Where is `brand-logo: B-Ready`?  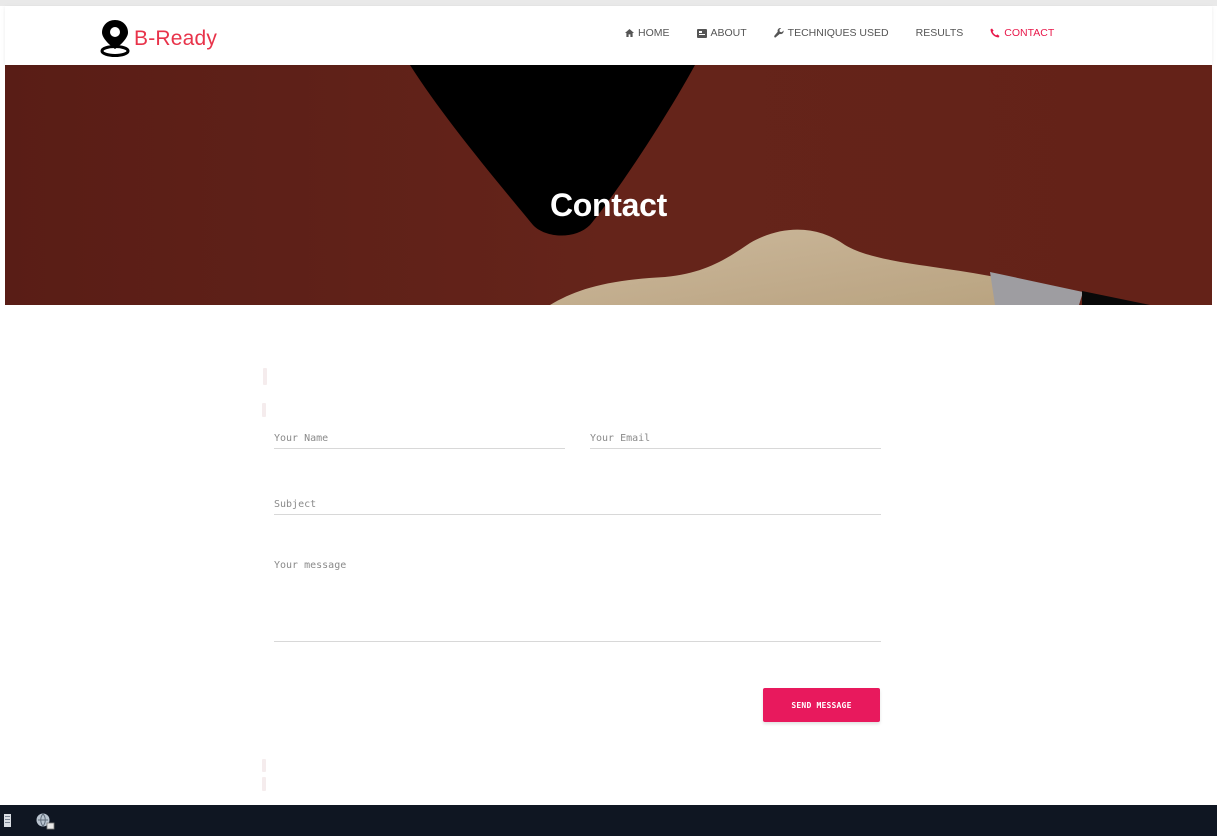 brand-logo: B-Ready is located at coordinates (157, 38).